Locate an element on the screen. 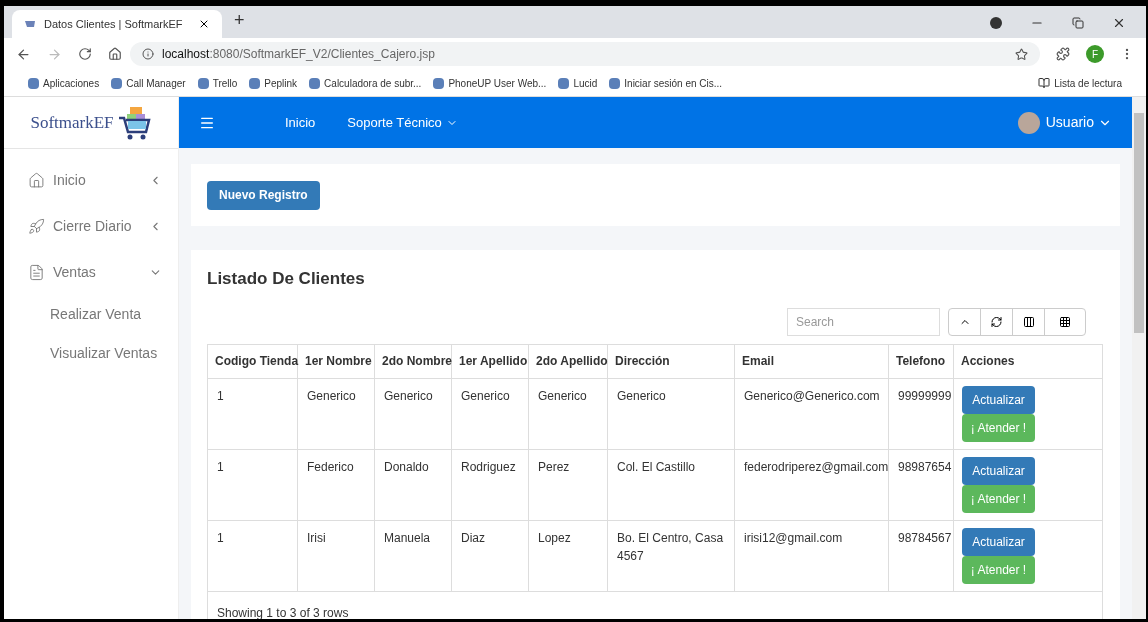  restore-icon is located at coordinates (1078, 23).